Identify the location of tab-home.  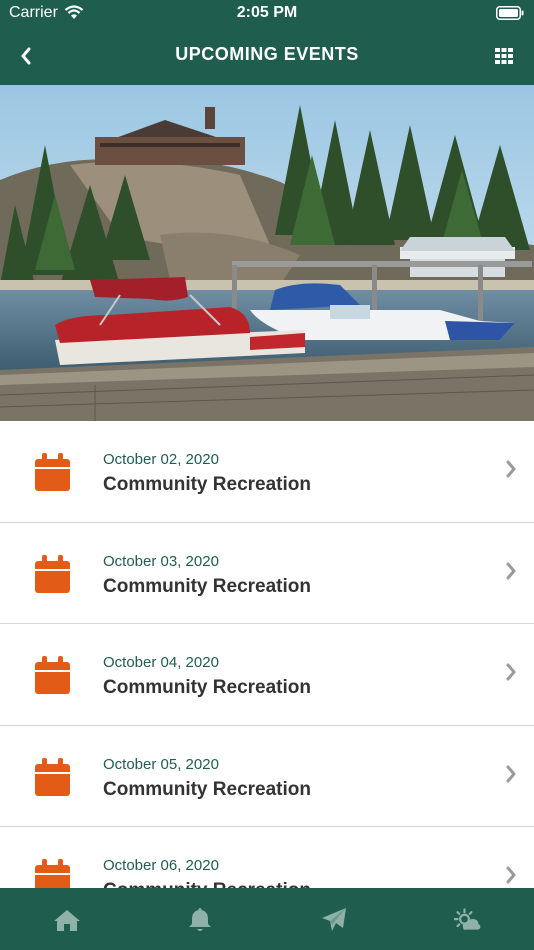
(67, 920).